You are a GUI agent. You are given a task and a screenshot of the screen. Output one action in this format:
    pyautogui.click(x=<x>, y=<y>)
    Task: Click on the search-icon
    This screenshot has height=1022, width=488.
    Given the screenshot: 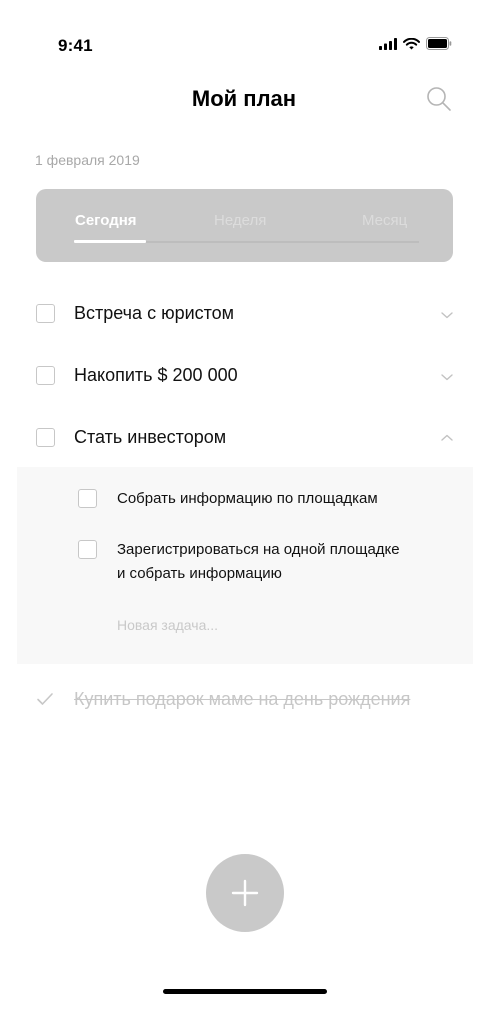 What is the action you would take?
    pyautogui.click(x=439, y=101)
    